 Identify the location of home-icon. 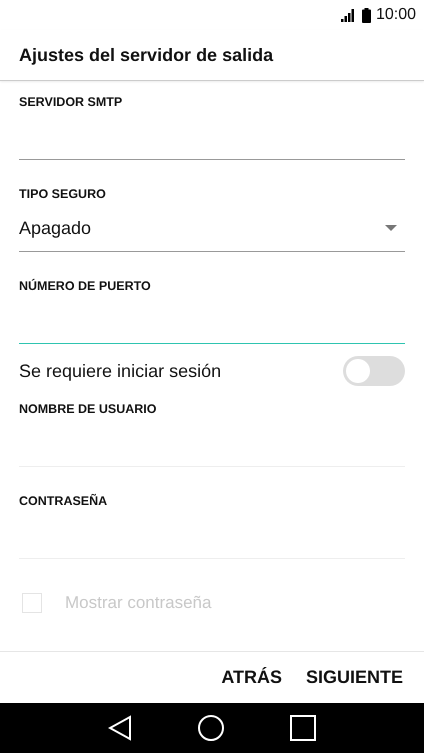
(210, 728).